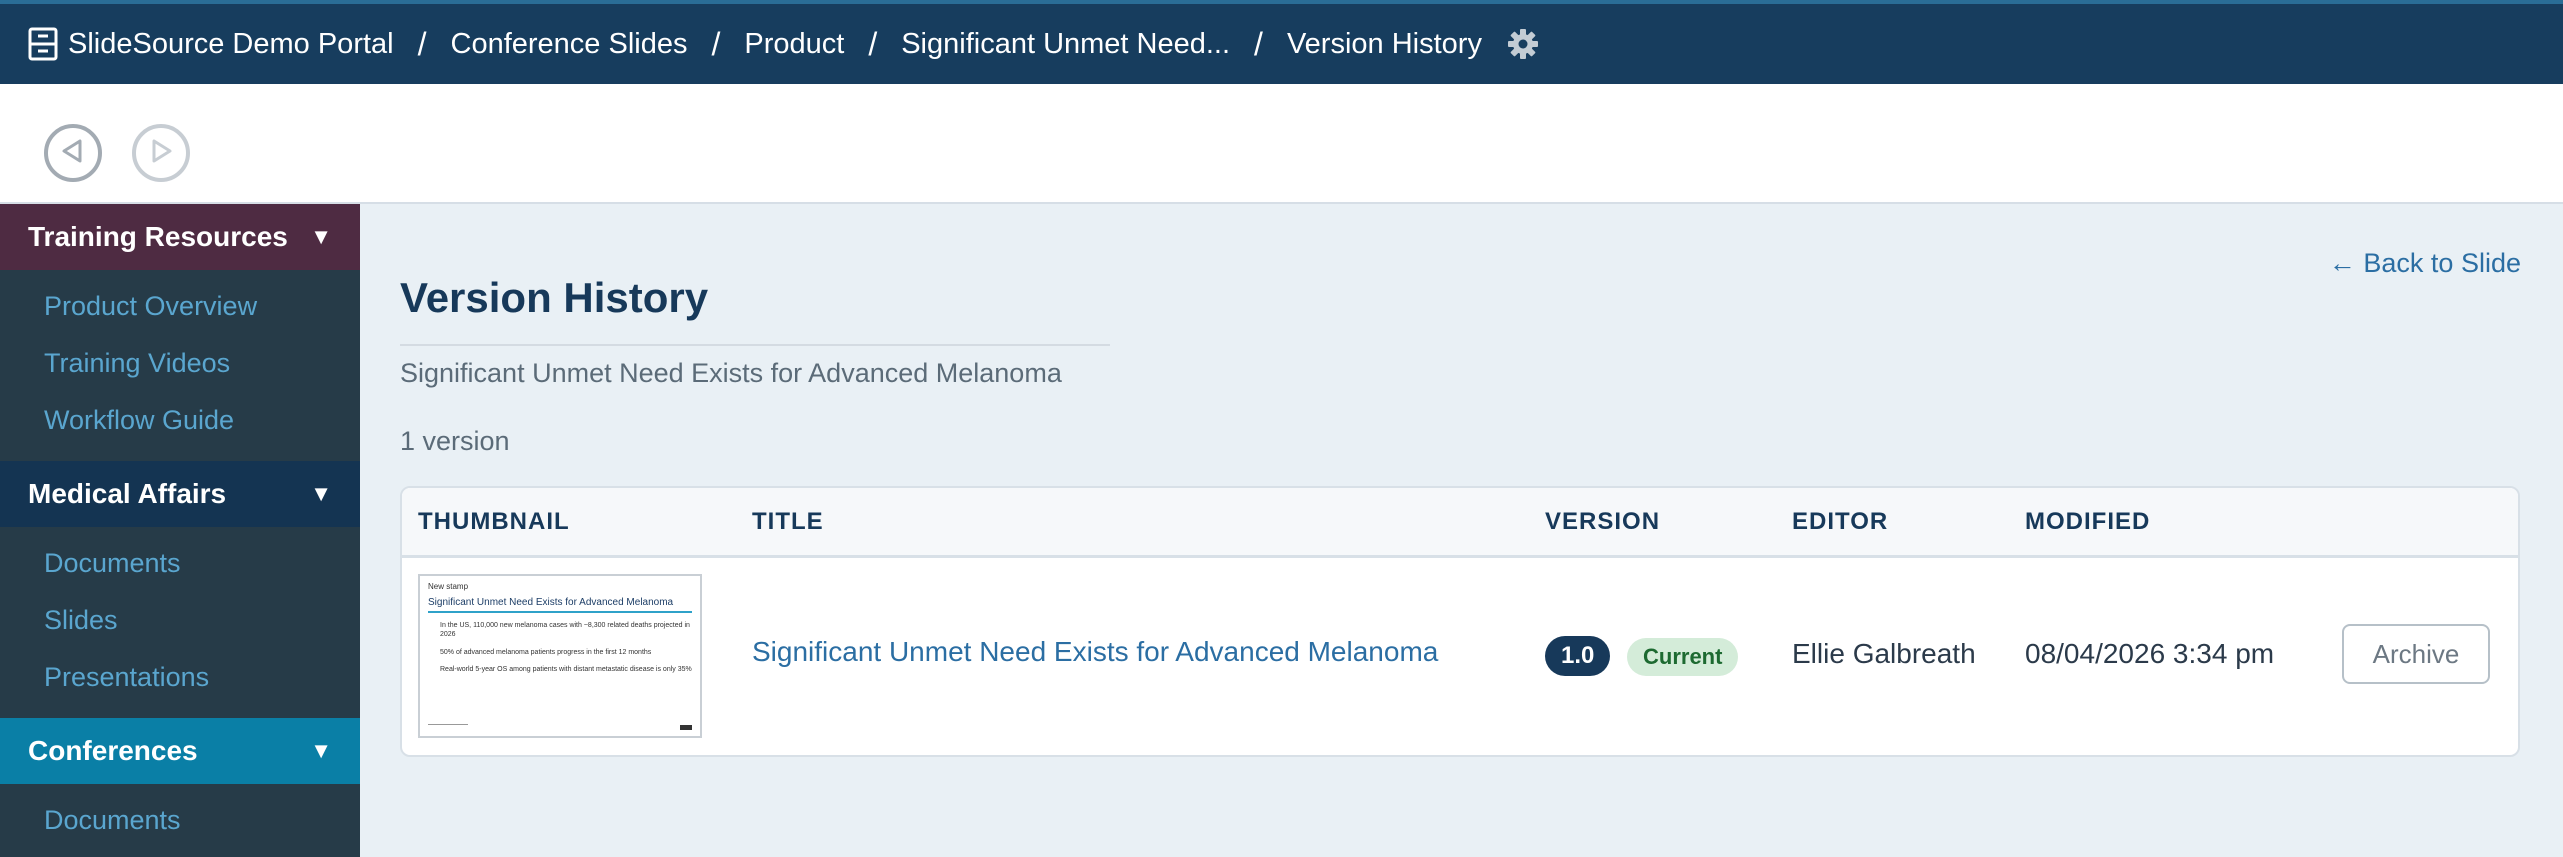  I want to click on sidebar-section-title: Medical Affairs, so click(127, 493).